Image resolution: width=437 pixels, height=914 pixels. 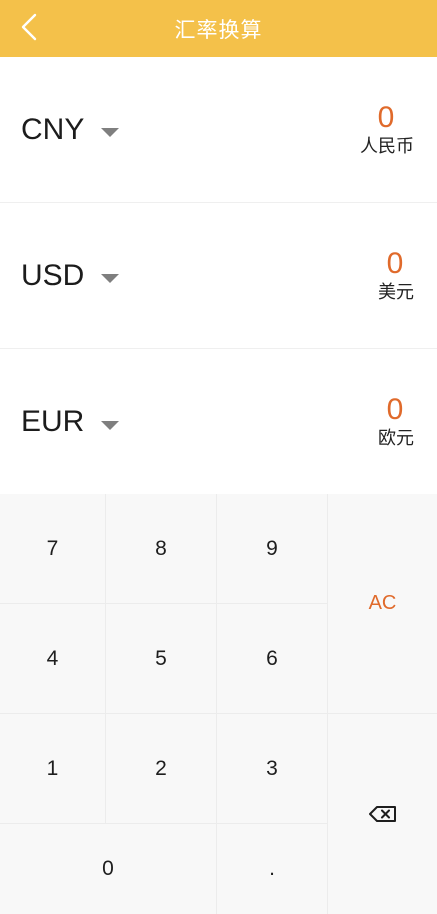 What do you see at coordinates (53, 421) in the screenshot?
I see `currency-code: EUR` at bounding box center [53, 421].